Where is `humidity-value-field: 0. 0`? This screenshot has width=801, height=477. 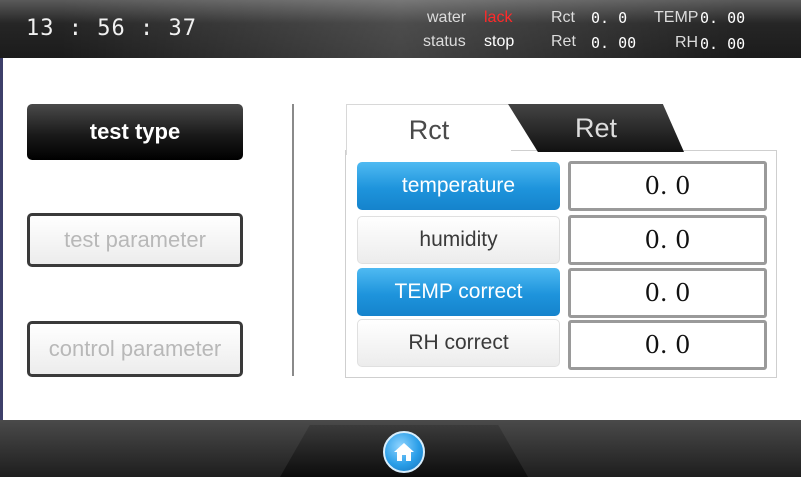
humidity-value-field: 0. 0 is located at coordinates (667, 240).